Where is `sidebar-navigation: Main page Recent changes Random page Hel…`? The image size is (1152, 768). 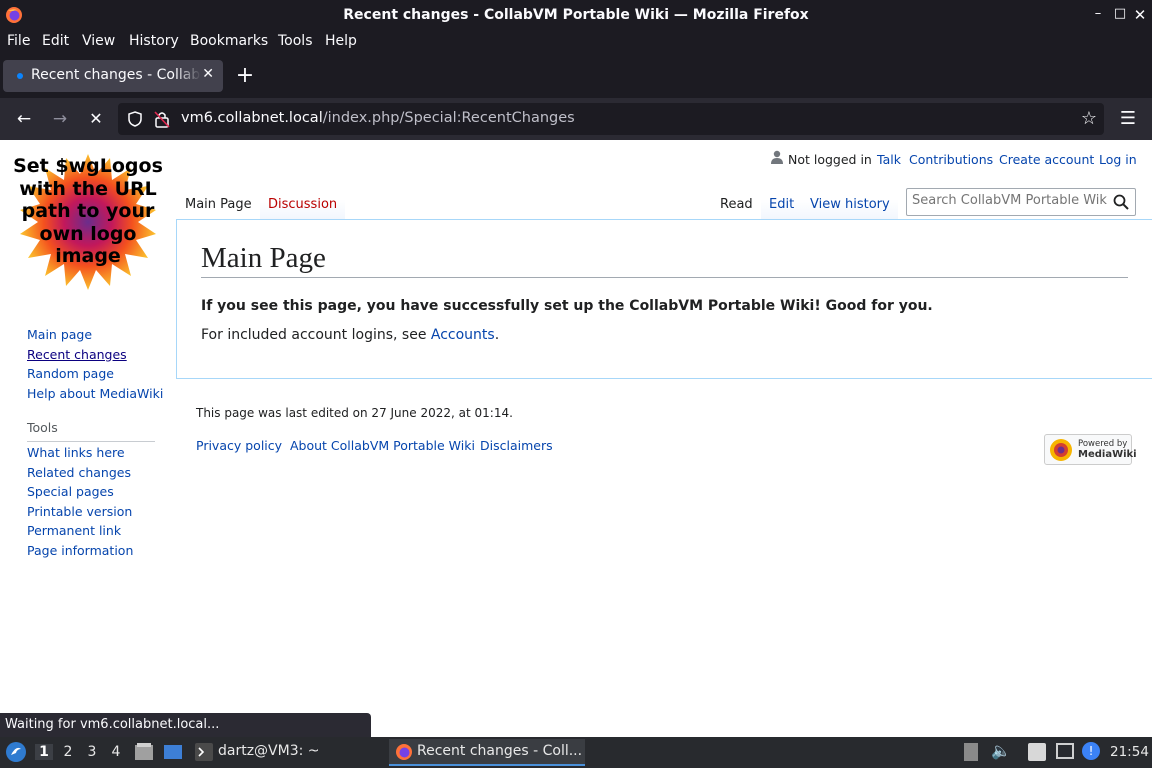
sidebar-navigation: Main page Recent changes Random page Hel… is located at coordinates (95, 366).